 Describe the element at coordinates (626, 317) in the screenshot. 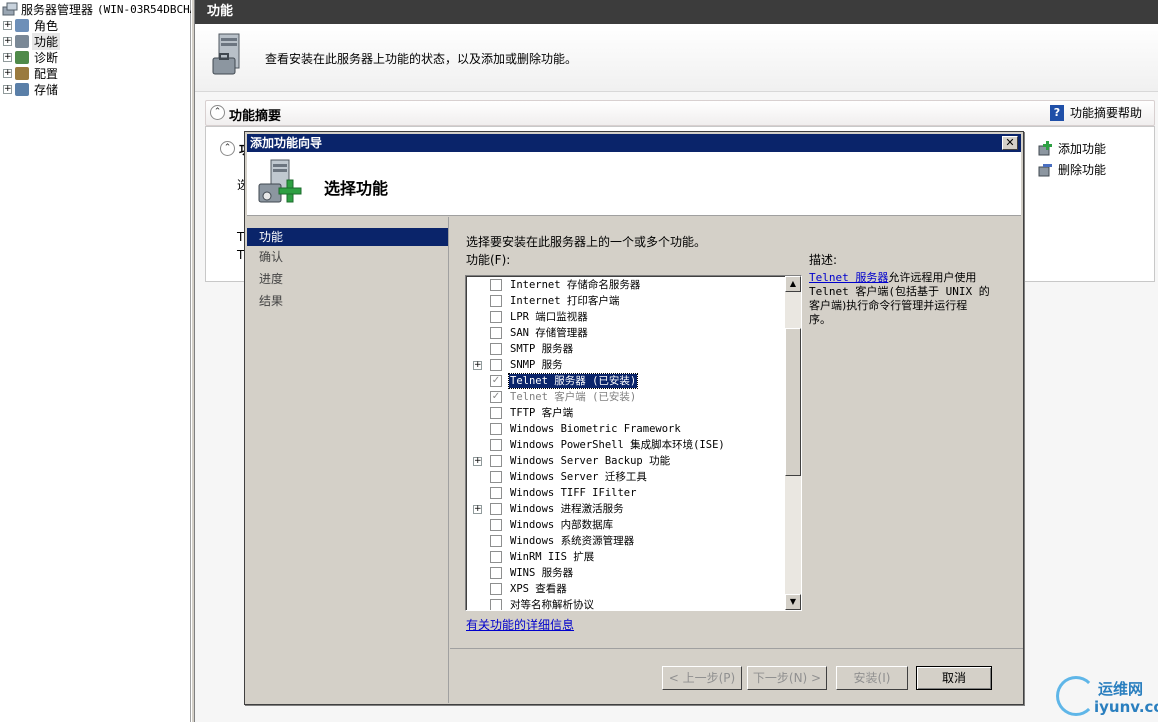

I see `feature-item: LPR 端口监视器` at that location.